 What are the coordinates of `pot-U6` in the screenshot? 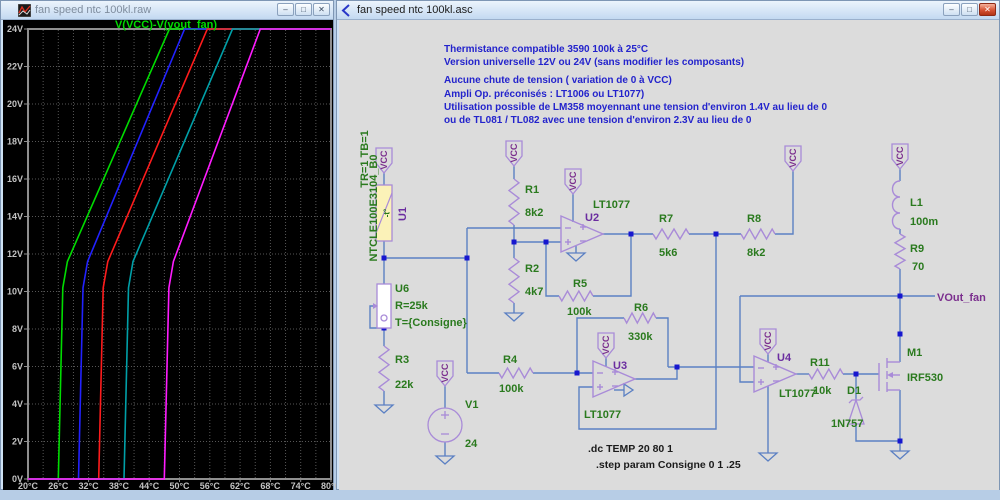 It's located at (382, 306).